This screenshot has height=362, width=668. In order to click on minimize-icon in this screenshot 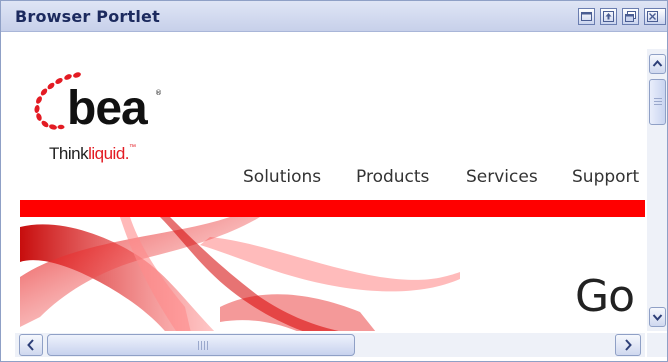, I will do `click(586, 16)`.